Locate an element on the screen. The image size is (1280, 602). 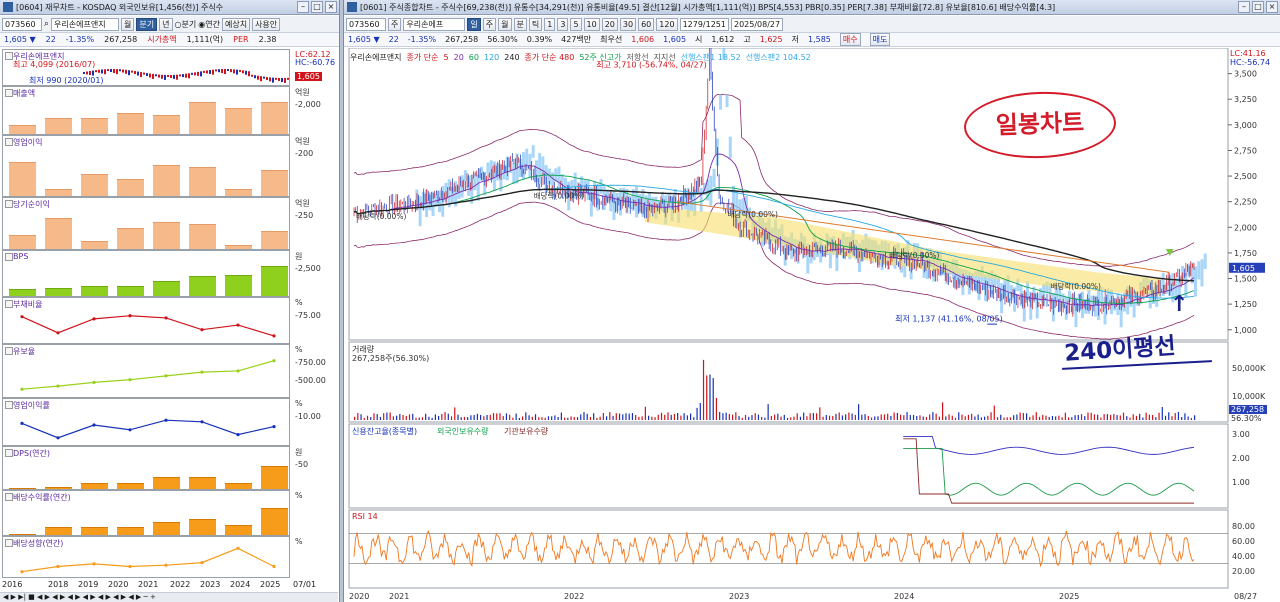
estimate-button: 예상치 is located at coordinates (236, 24).